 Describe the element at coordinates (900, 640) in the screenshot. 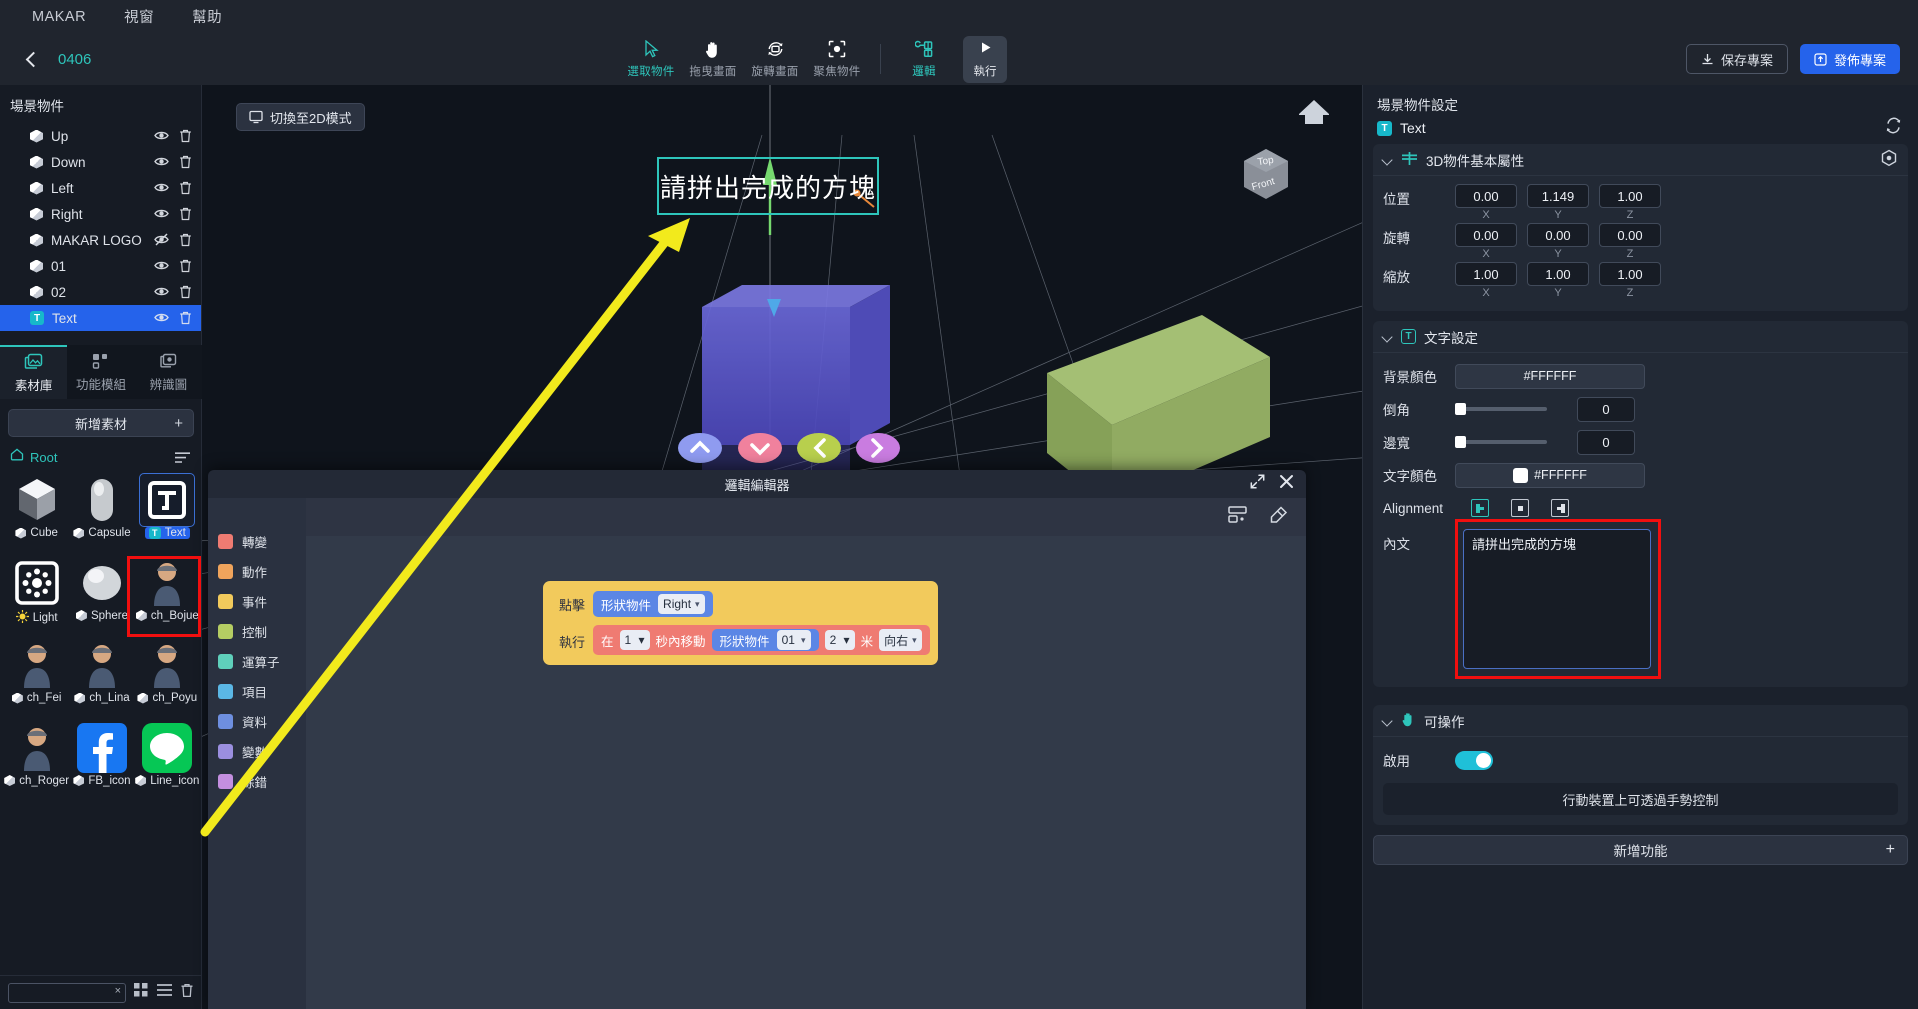

I see `action-direction-select: 向右 ▾` at that location.